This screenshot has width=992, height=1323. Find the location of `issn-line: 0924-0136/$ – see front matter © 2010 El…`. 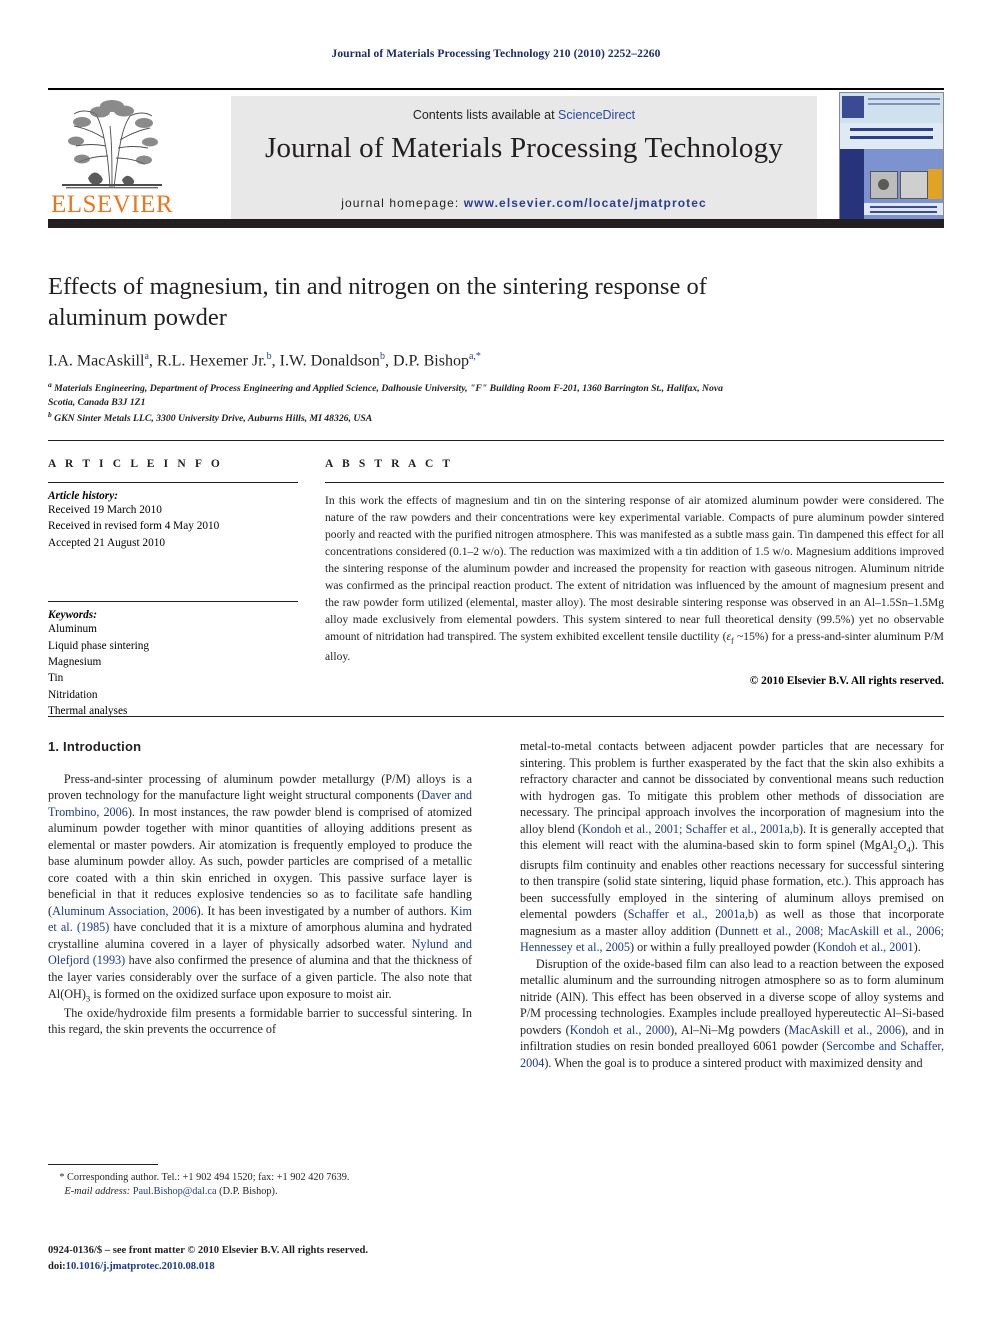

issn-line: 0924-0136/$ – see front matter © 2010 El… is located at coordinates (208, 1250).